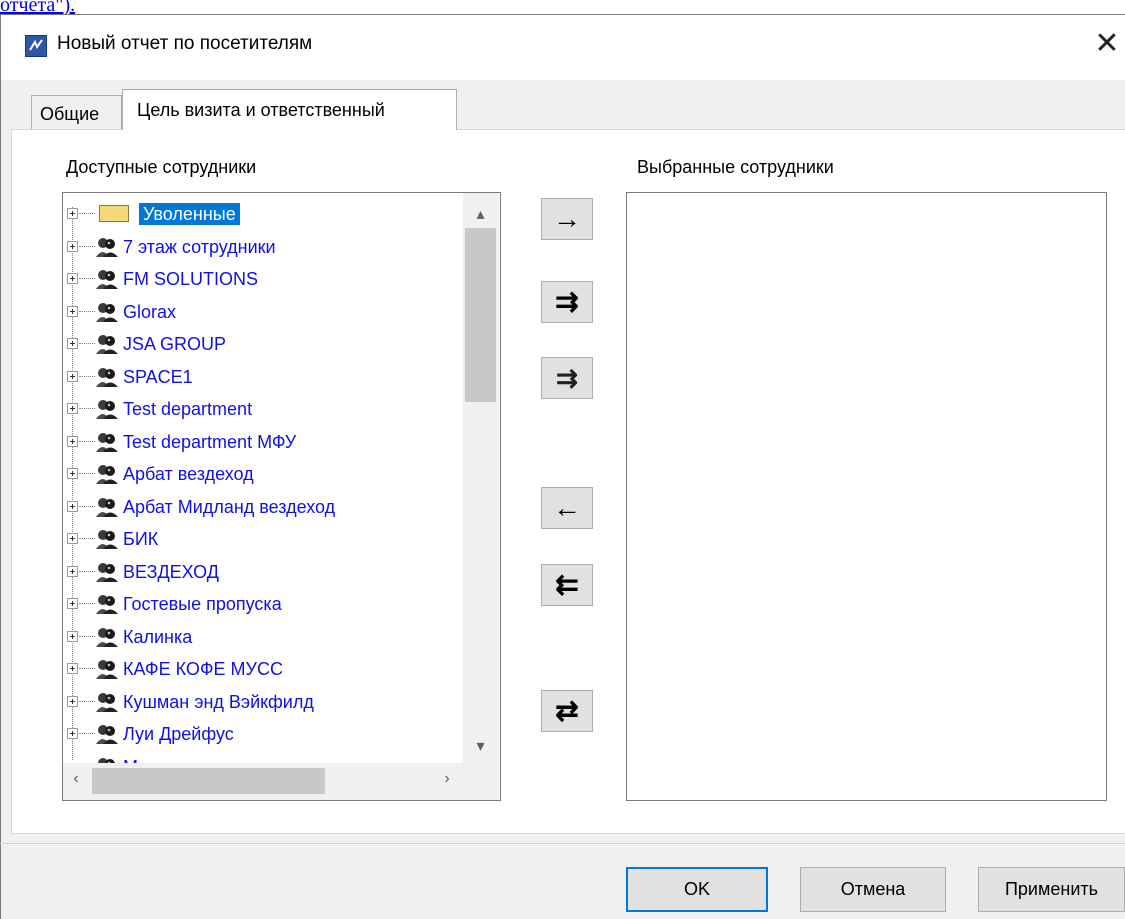  I want to click on tree-item-label: БИК, so click(141, 539).